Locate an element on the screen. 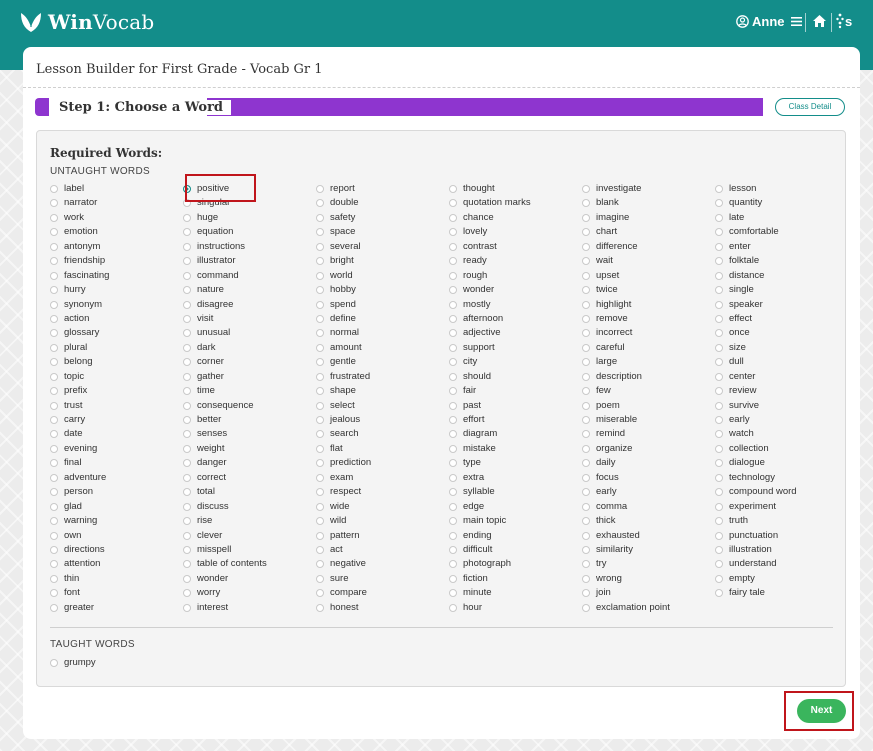 This screenshot has width=873, height=751. word-option: disagree is located at coordinates (248, 305).